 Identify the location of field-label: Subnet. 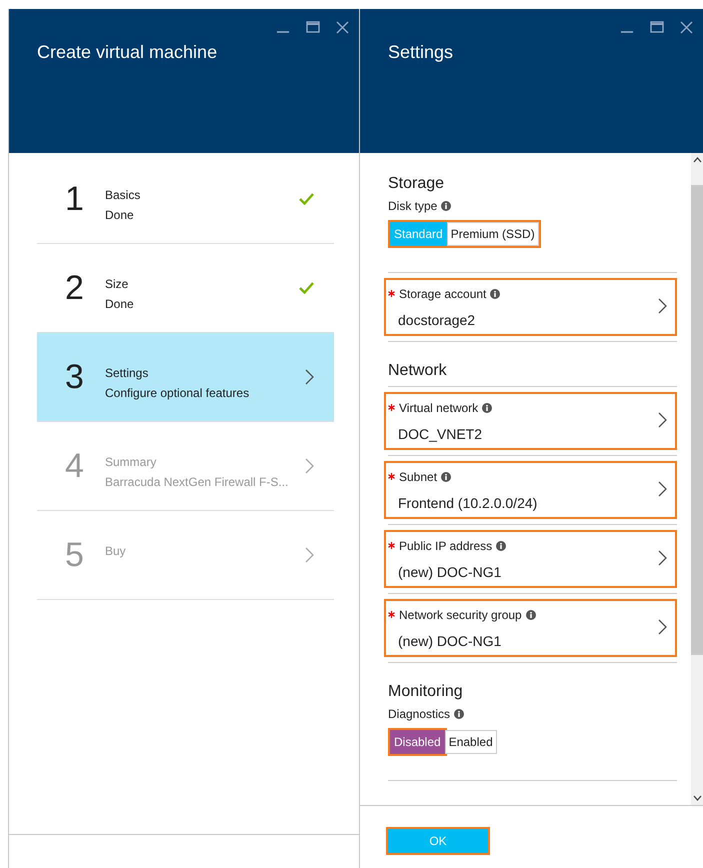
(418, 477).